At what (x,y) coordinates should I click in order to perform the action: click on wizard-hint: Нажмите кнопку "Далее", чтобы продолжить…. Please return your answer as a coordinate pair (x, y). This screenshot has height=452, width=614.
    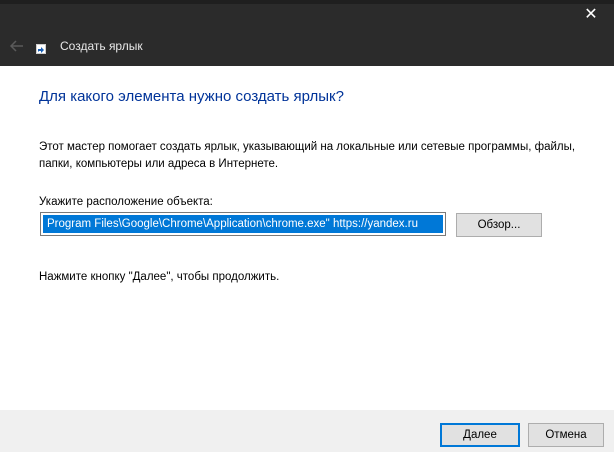
    Looking at the image, I should click on (159, 277).